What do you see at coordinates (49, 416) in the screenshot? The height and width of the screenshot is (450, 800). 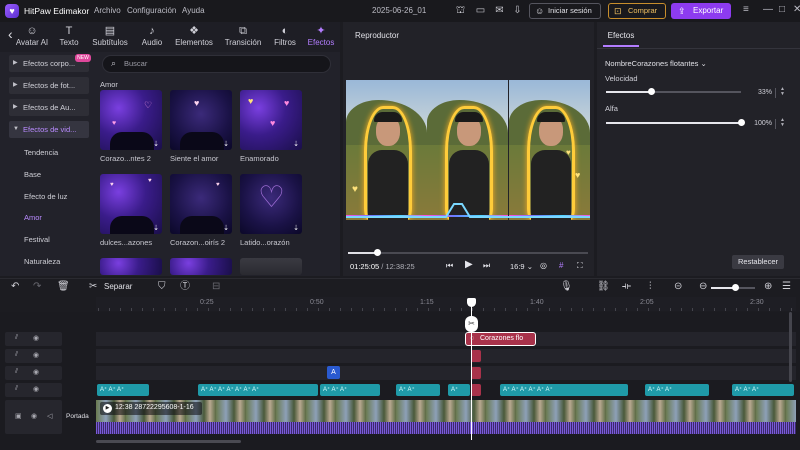 I see `volume-icon: ◁` at bounding box center [49, 416].